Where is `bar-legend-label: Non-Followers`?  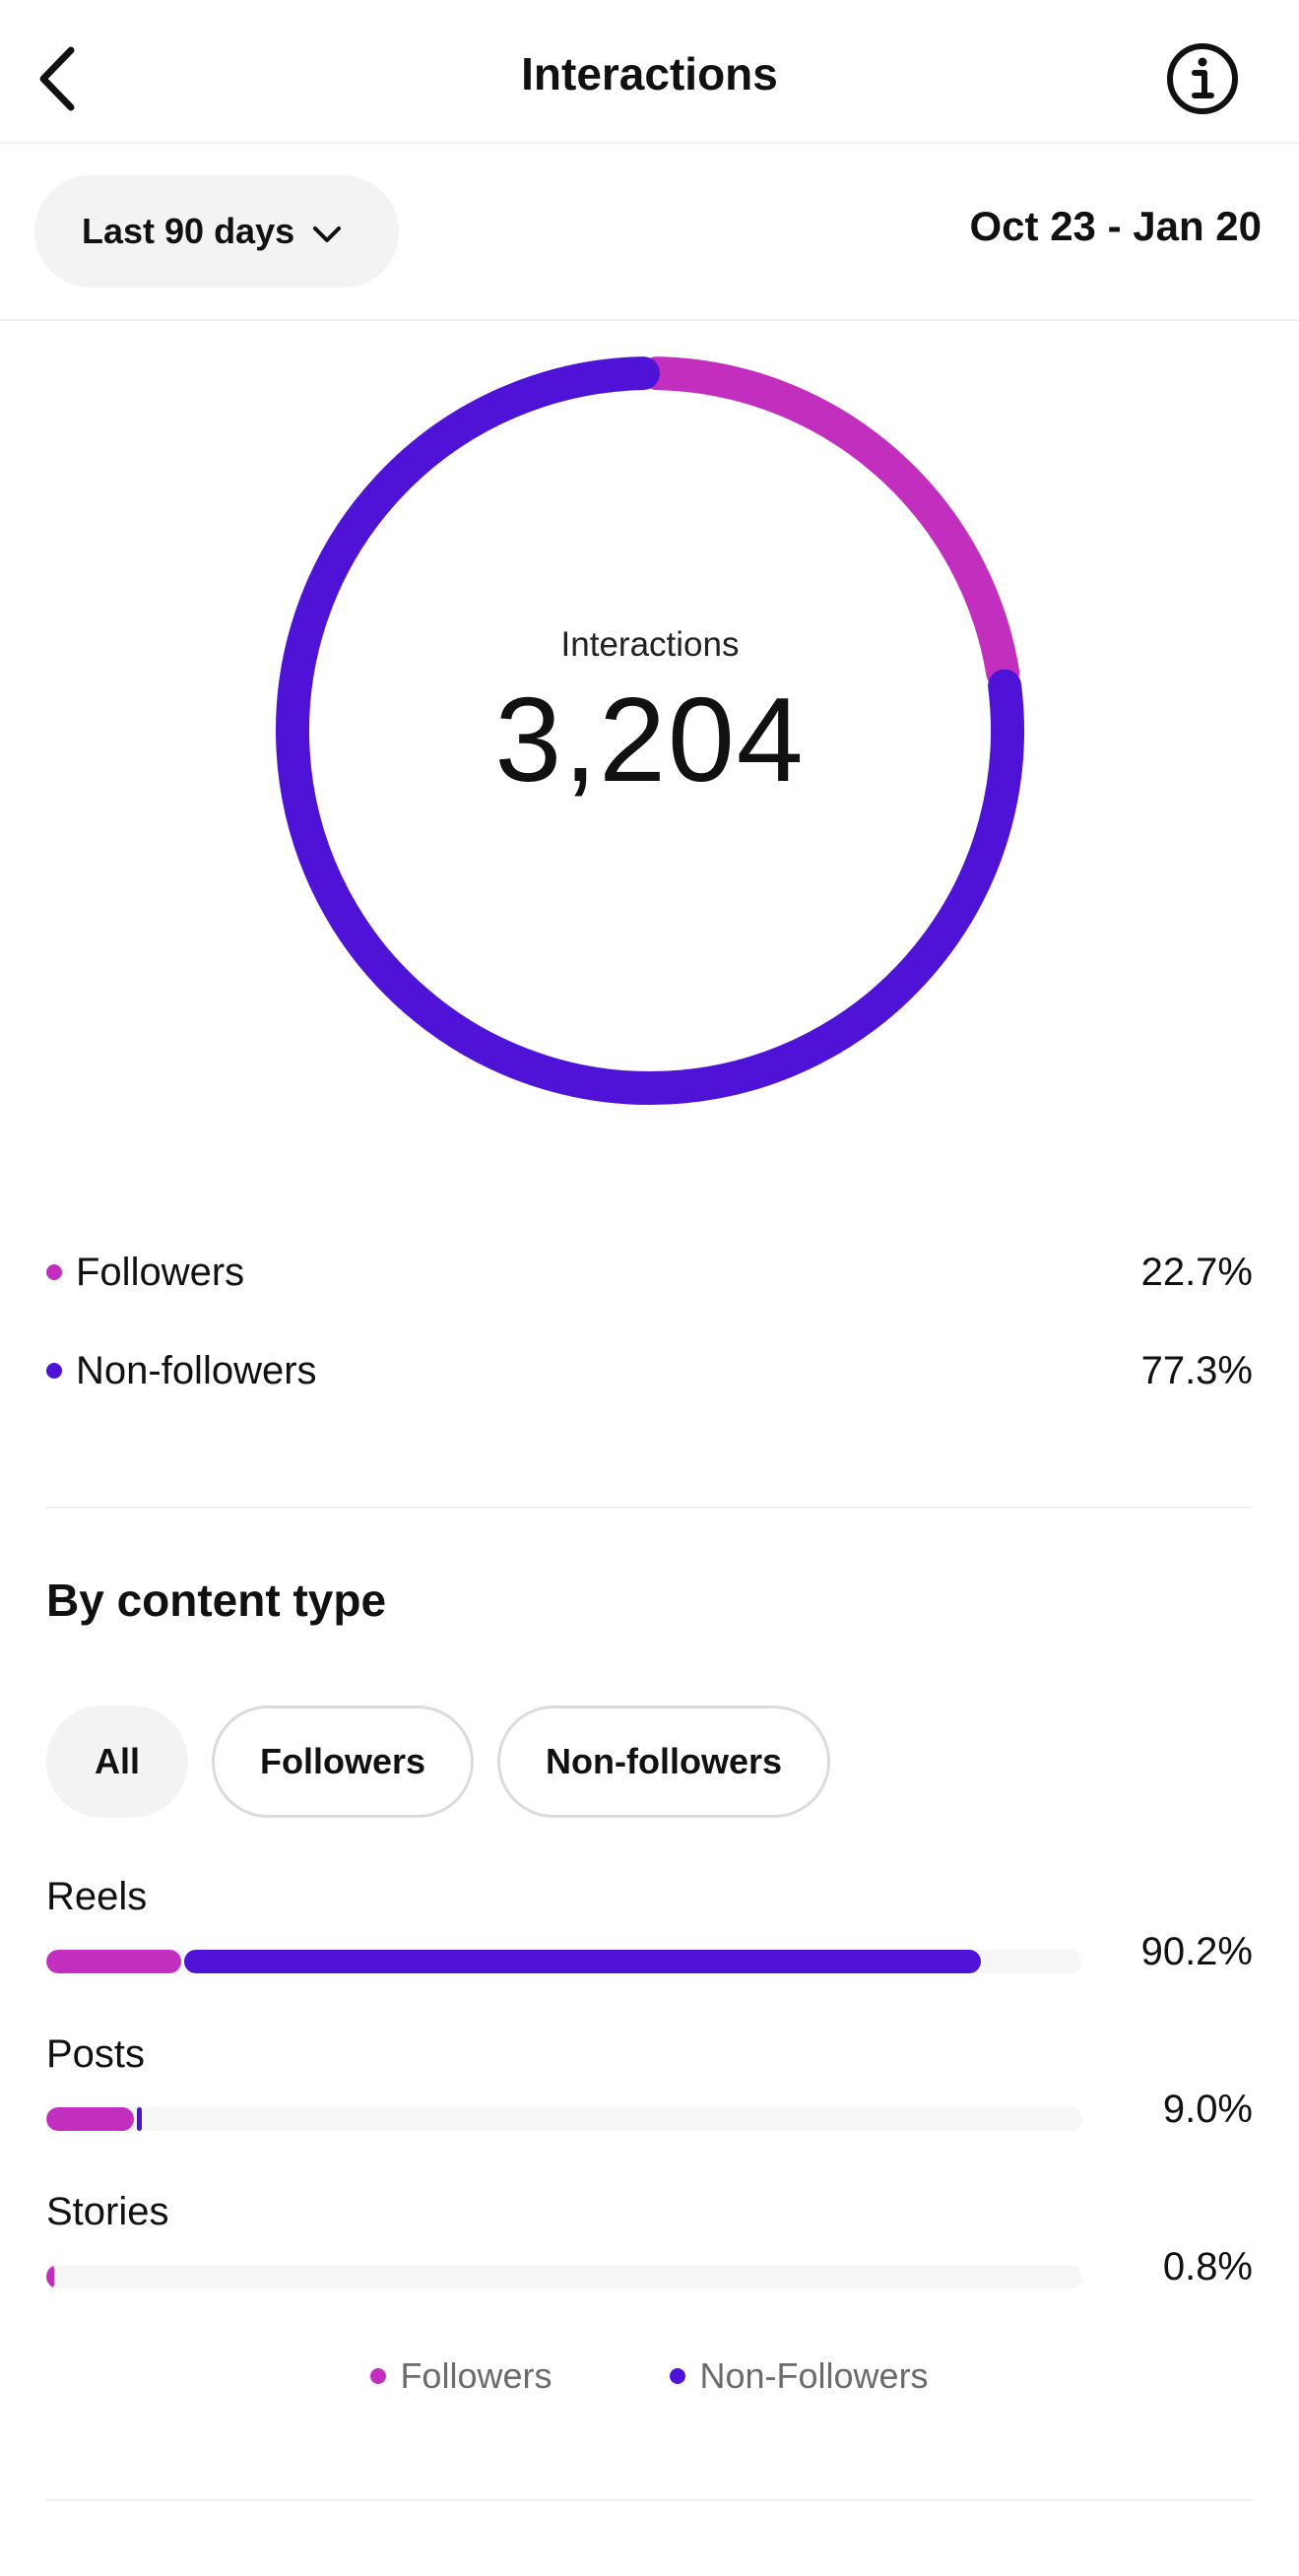 bar-legend-label: Non-Followers is located at coordinates (814, 2375).